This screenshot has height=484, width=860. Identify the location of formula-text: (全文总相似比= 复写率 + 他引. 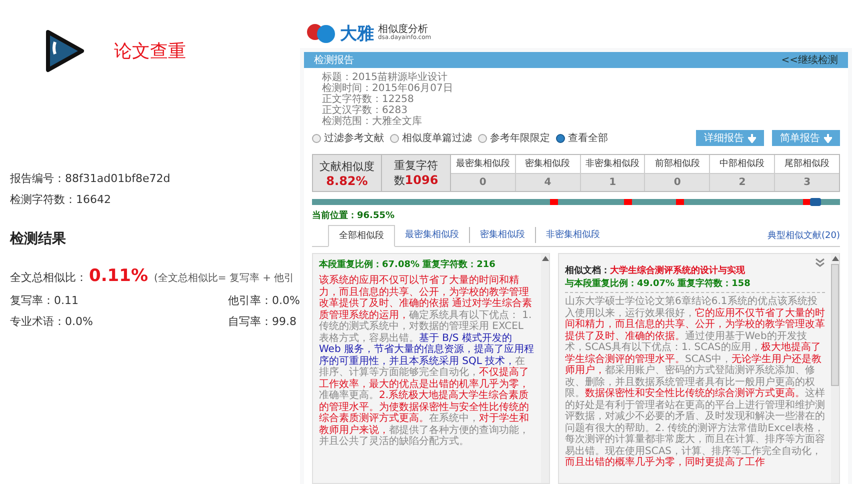
(224, 278).